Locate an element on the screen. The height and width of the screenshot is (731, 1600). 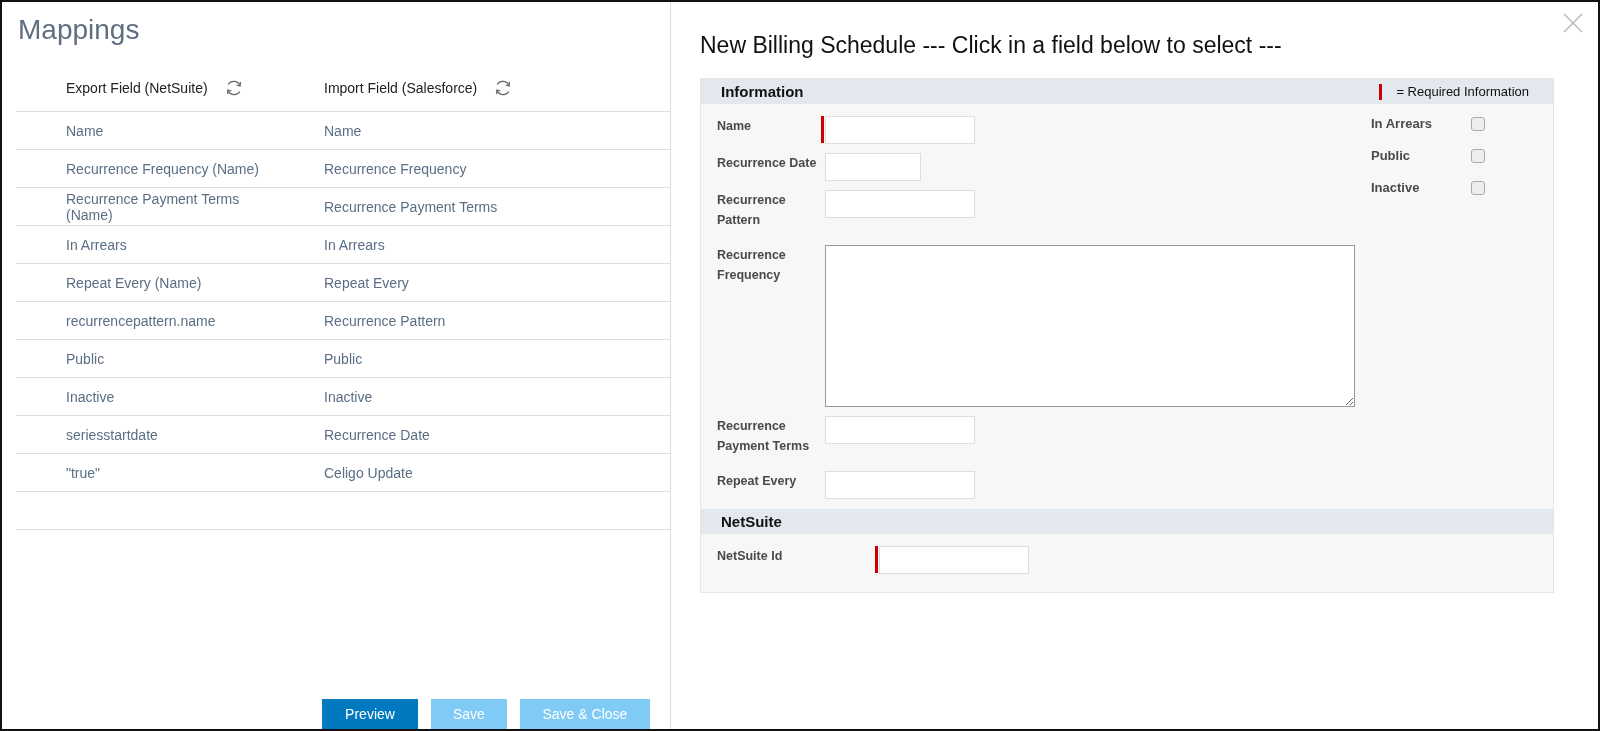
table-cell-text: Repeat Every is located at coordinates (367, 282).